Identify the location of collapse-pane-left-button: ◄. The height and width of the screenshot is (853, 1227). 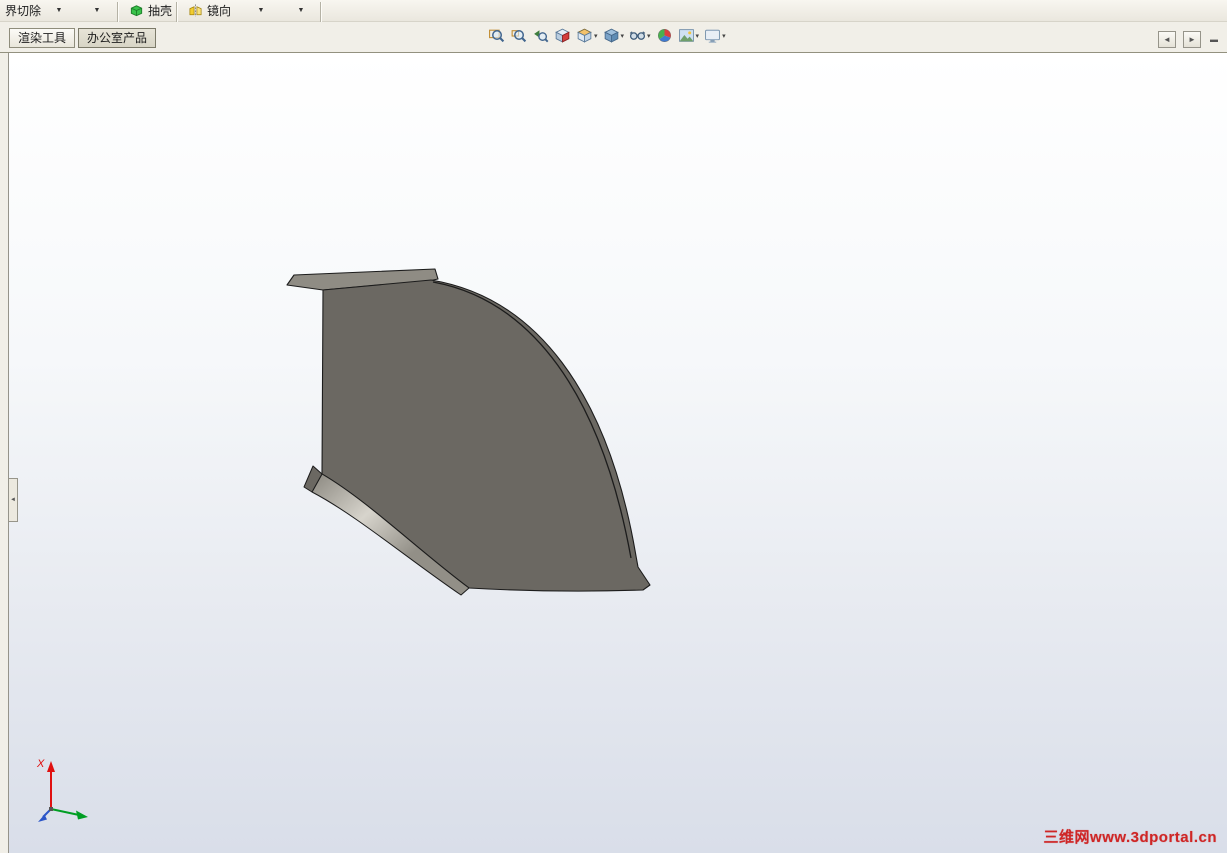
(1167, 39).